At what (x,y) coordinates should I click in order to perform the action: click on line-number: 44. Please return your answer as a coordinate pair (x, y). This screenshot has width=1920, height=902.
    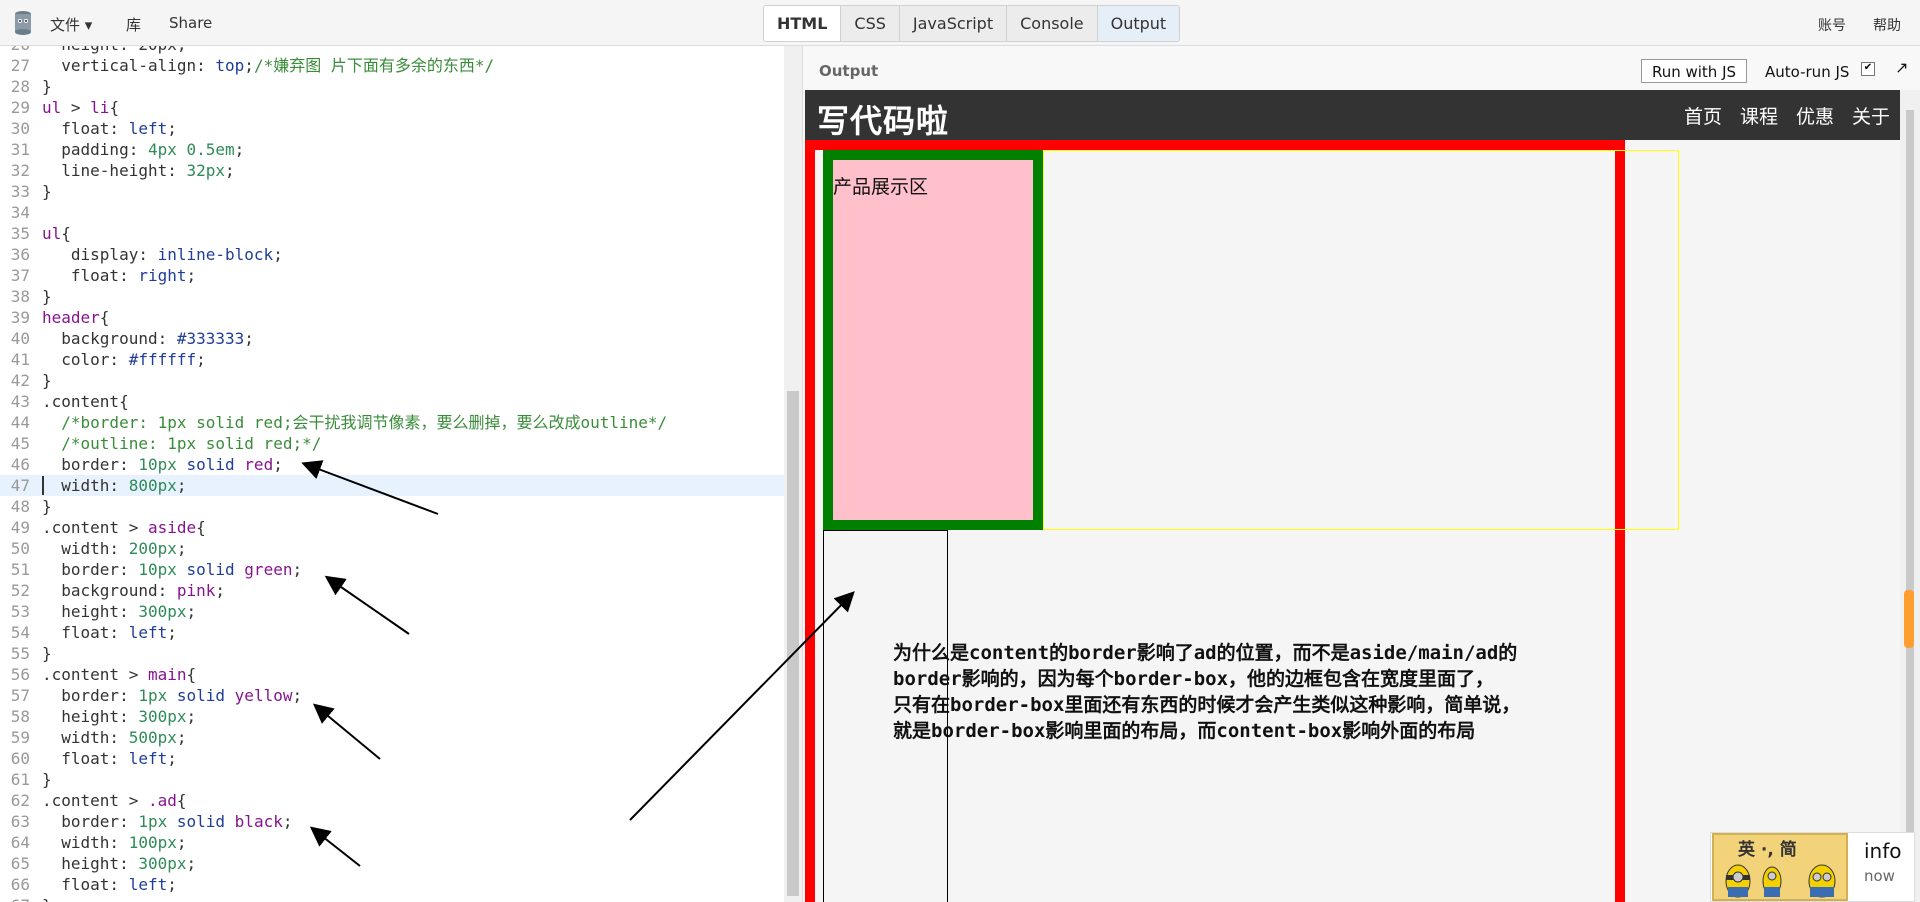
    Looking at the image, I should click on (20, 422).